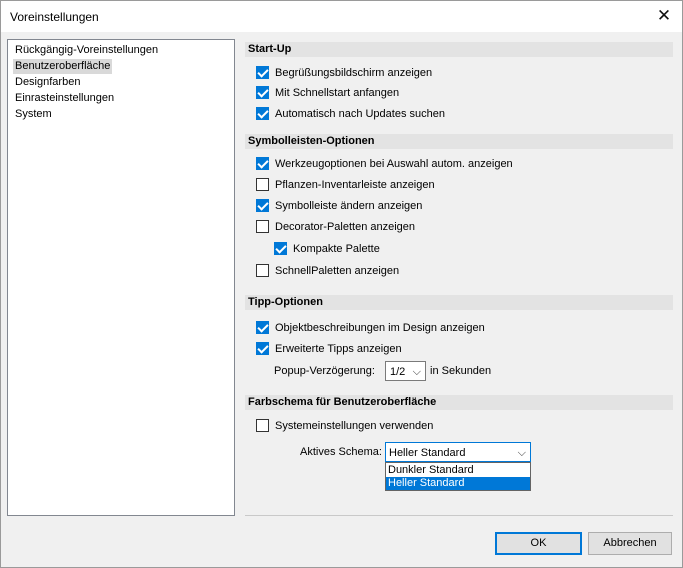 This screenshot has width=683, height=568. What do you see at coordinates (664, 16) in the screenshot?
I see `close-icon: ✕` at bounding box center [664, 16].